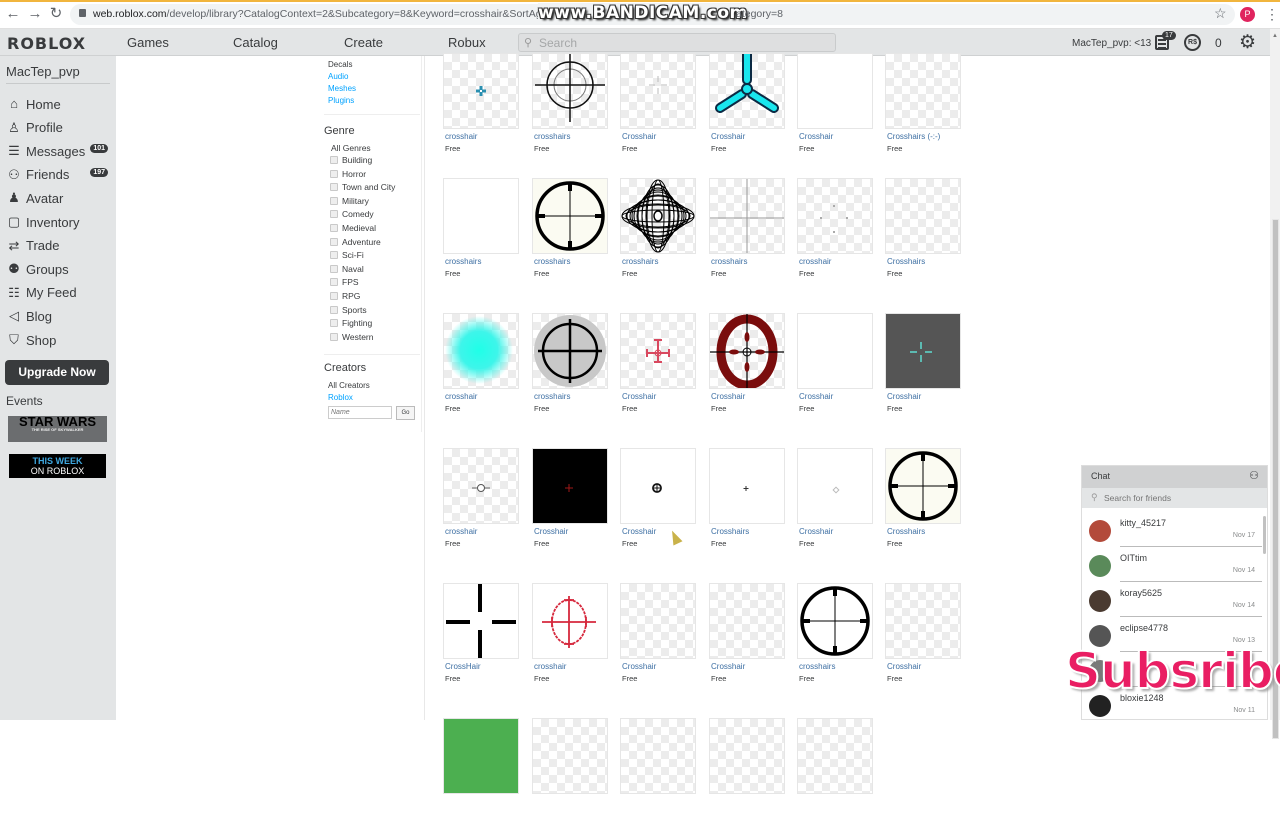 This screenshot has height=828, width=1280. I want to click on scroll-up-arrow-icon: ▲, so click(1275, 36).